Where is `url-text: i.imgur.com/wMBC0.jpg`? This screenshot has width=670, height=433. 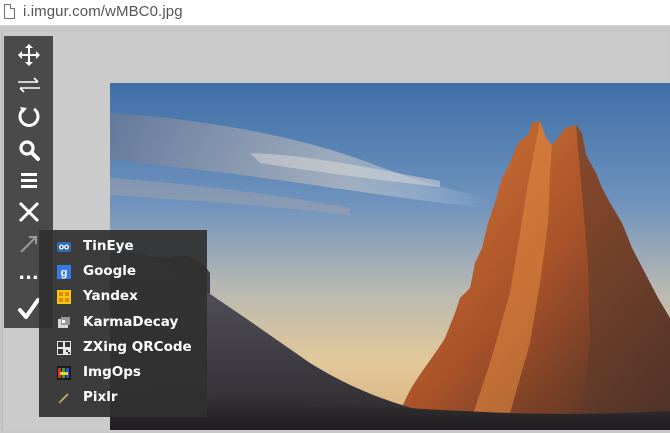 url-text: i.imgur.com/wMBC0.jpg is located at coordinates (103, 11).